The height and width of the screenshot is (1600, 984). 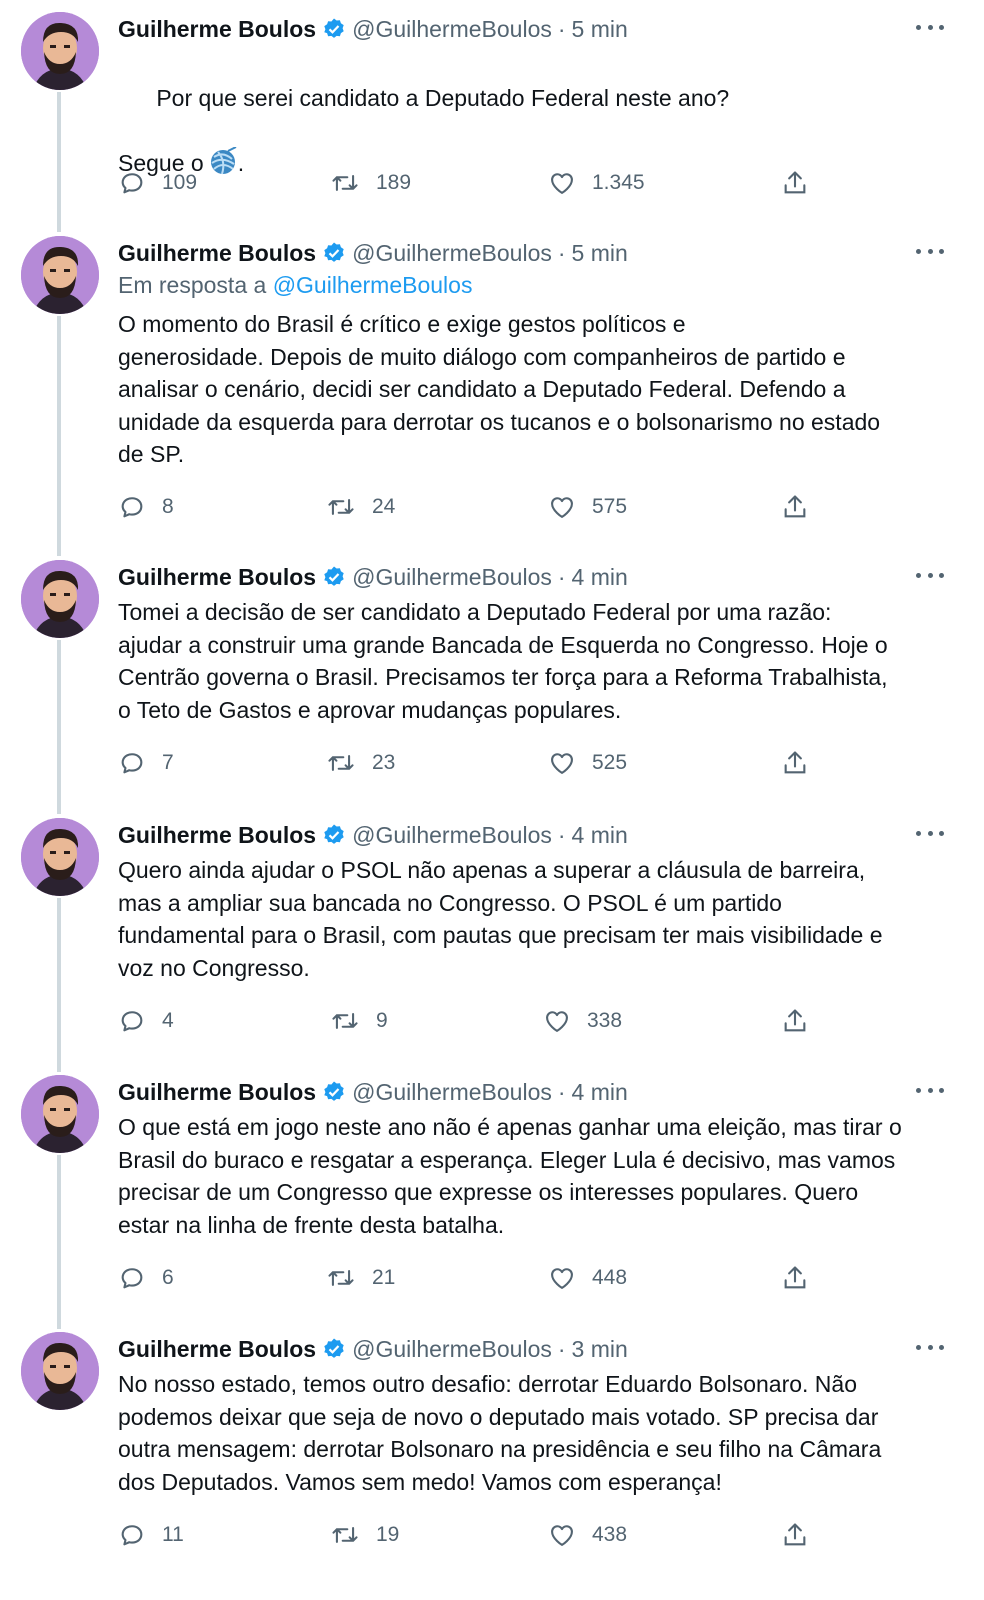 What do you see at coordinates (492, 507) in the screenshot?
I see `tweet-actions: 8 24 575` at bounding box center [492, 507].